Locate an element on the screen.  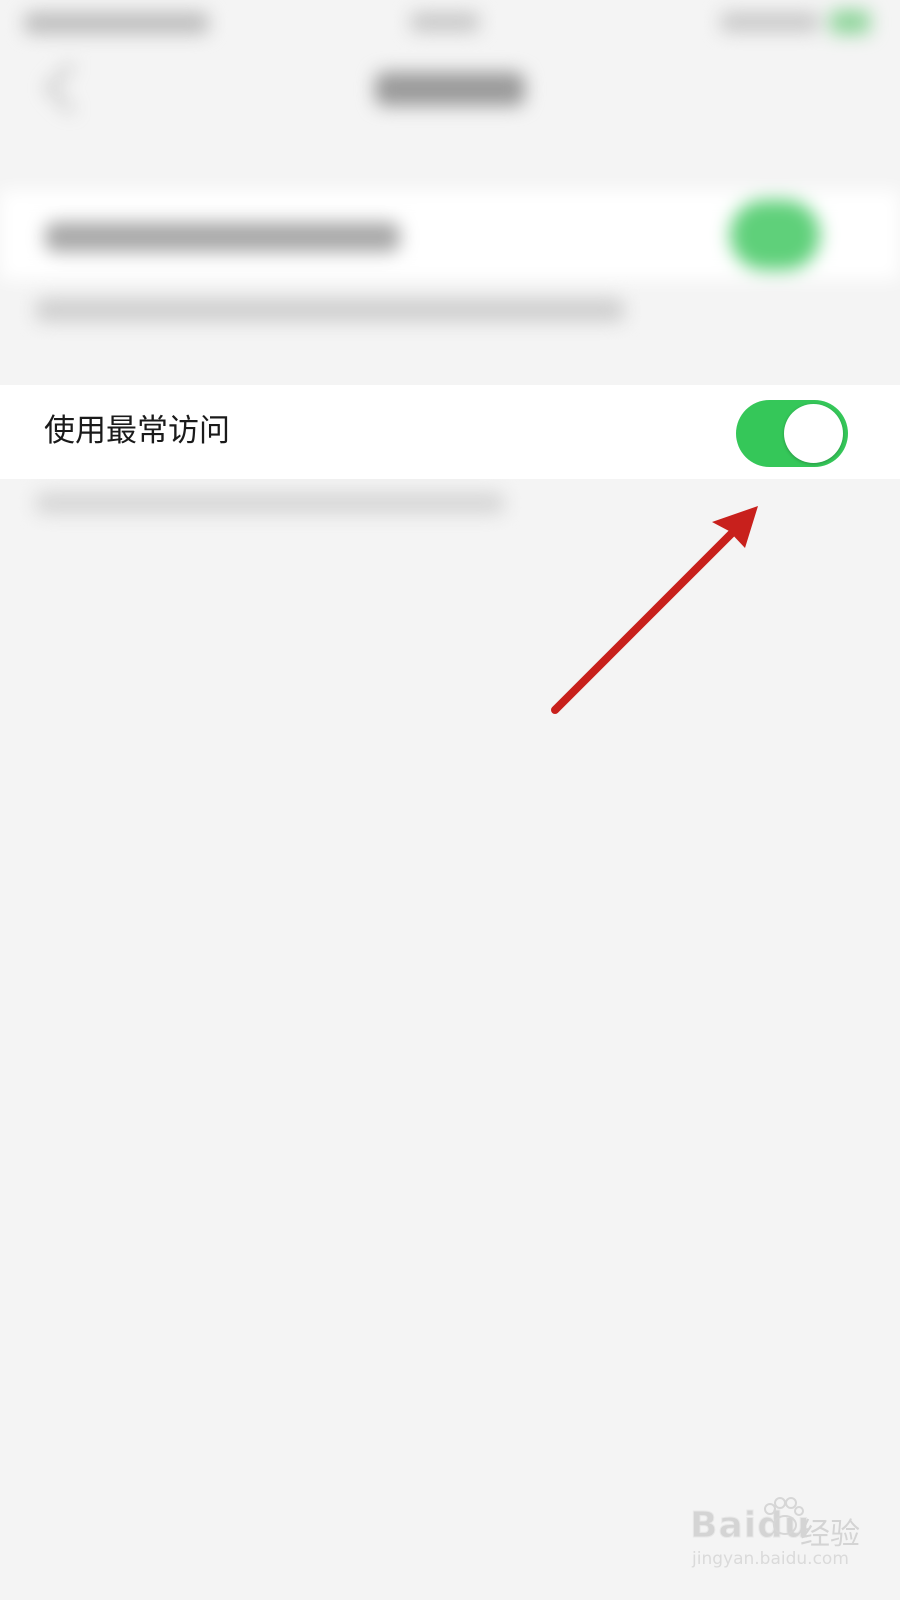
watermark: Baidu 经验 jingyan.baidu.com is located at coordinates (774, 1536).